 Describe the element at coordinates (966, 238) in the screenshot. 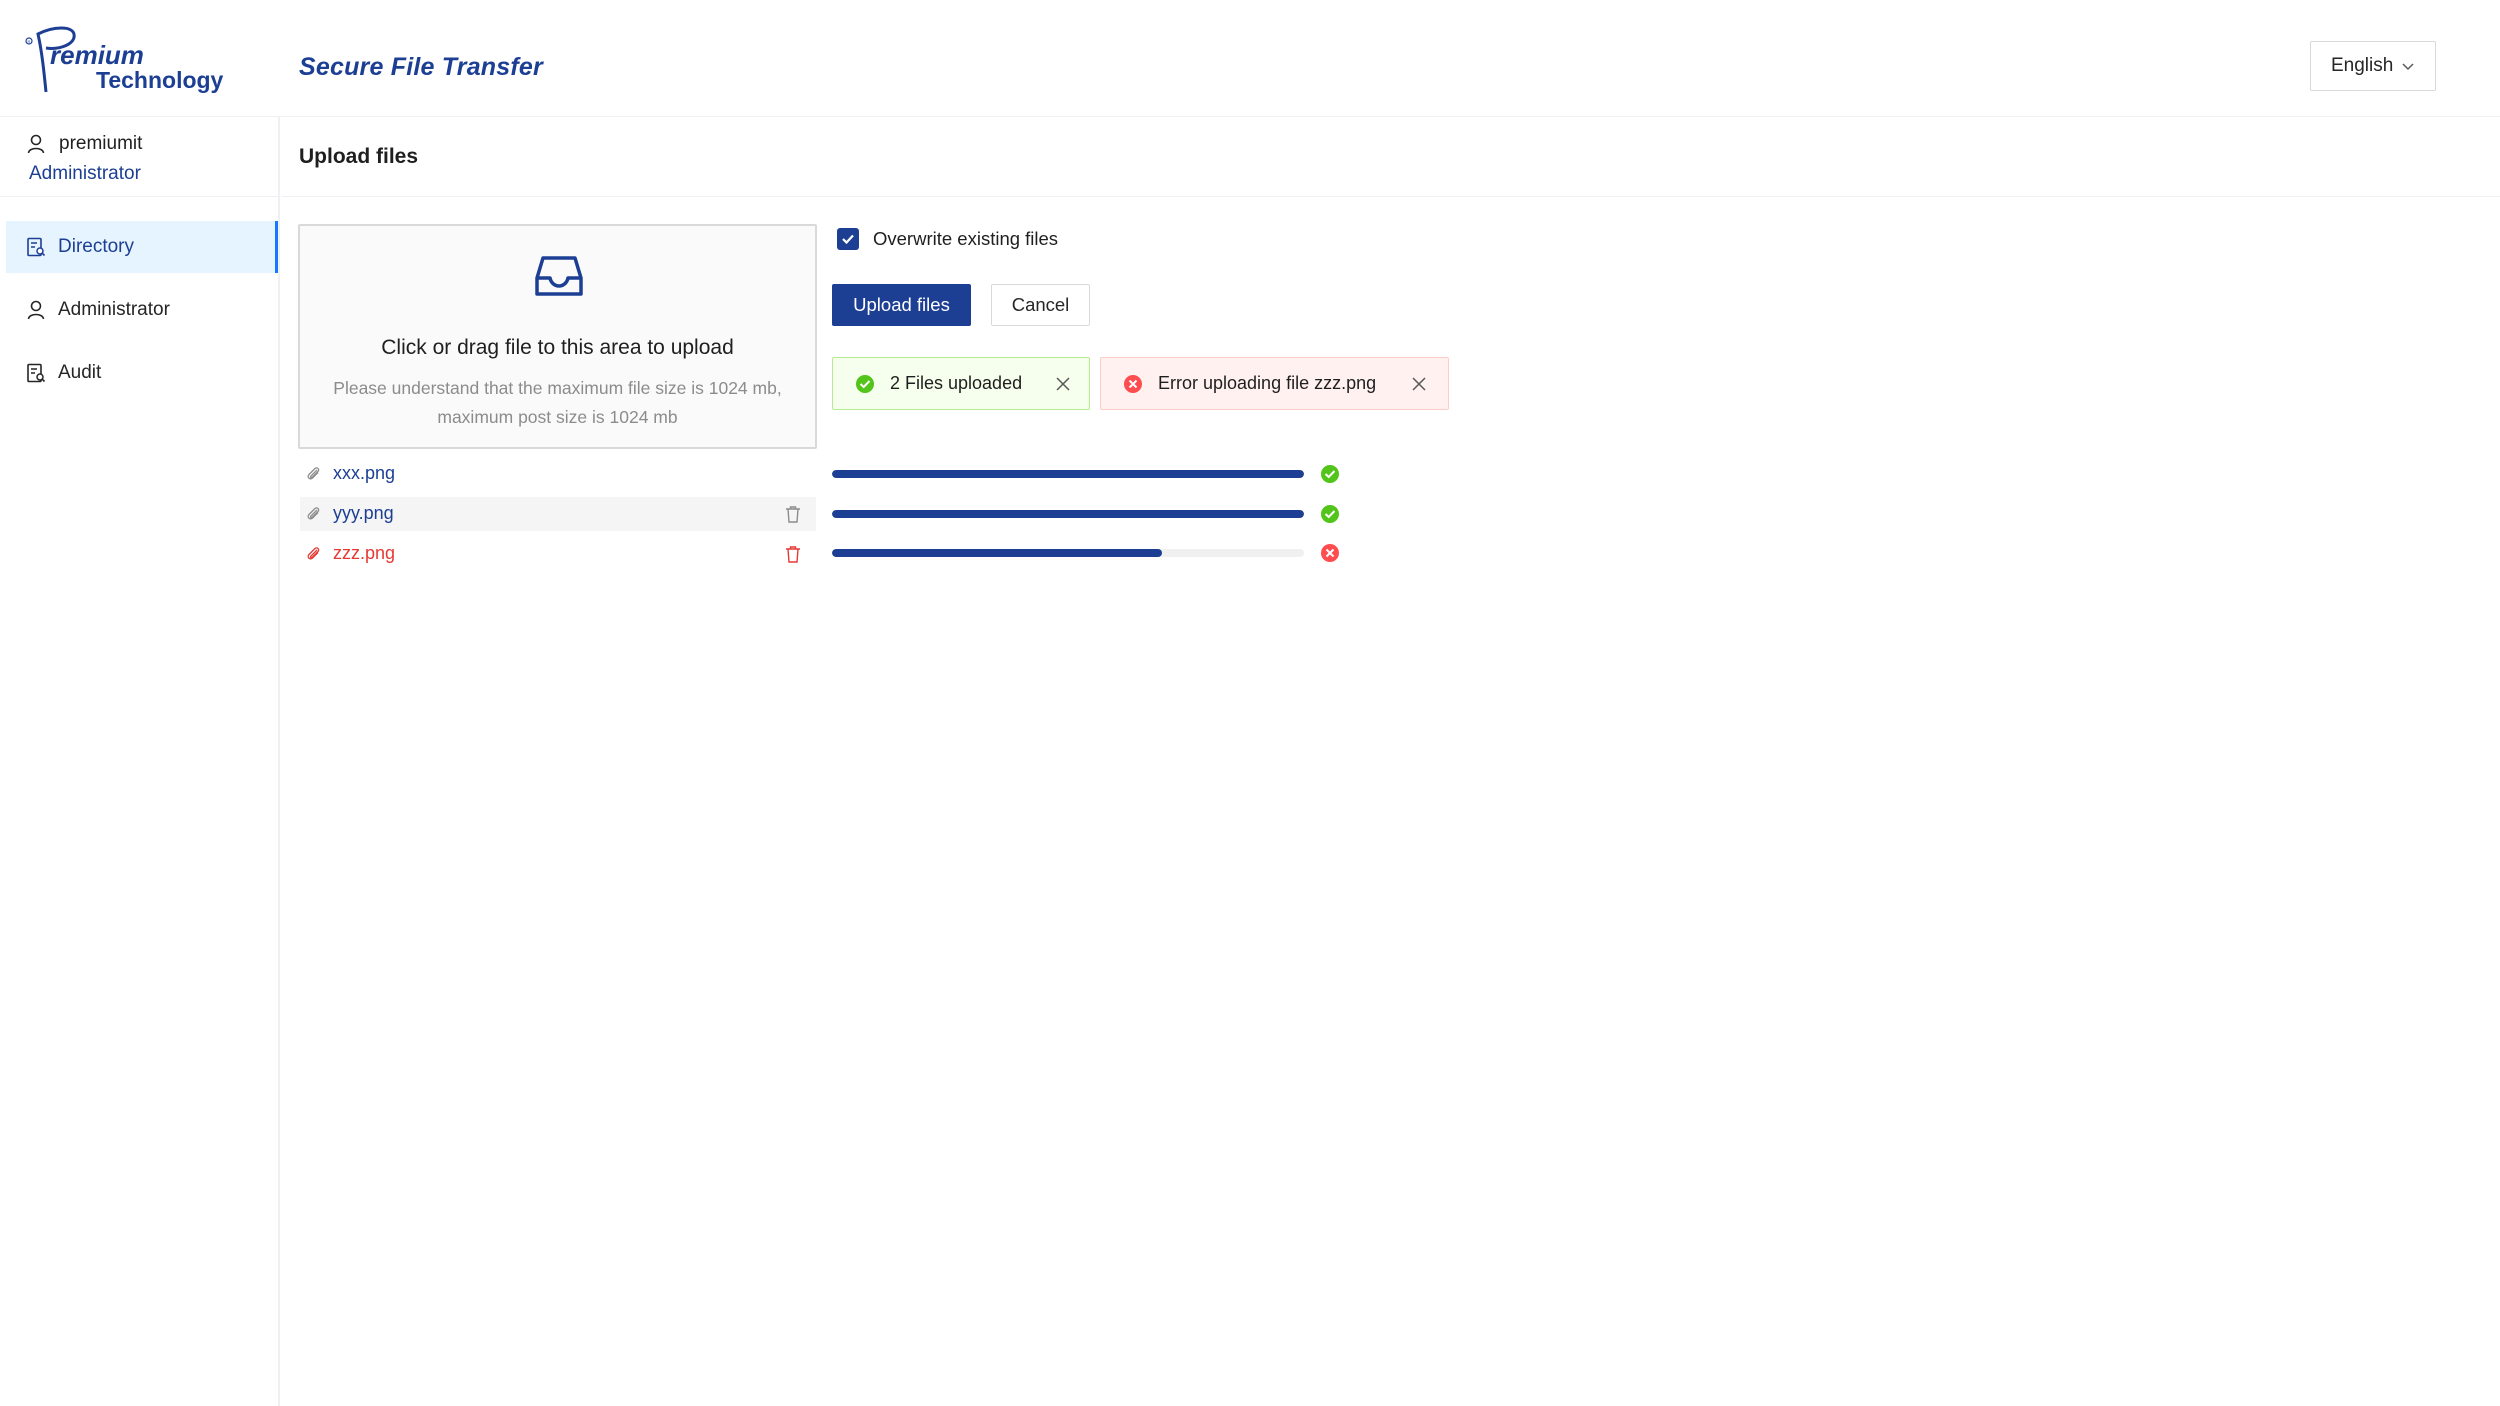

I see `overwrite-label: Overwrite existing files` at that location.